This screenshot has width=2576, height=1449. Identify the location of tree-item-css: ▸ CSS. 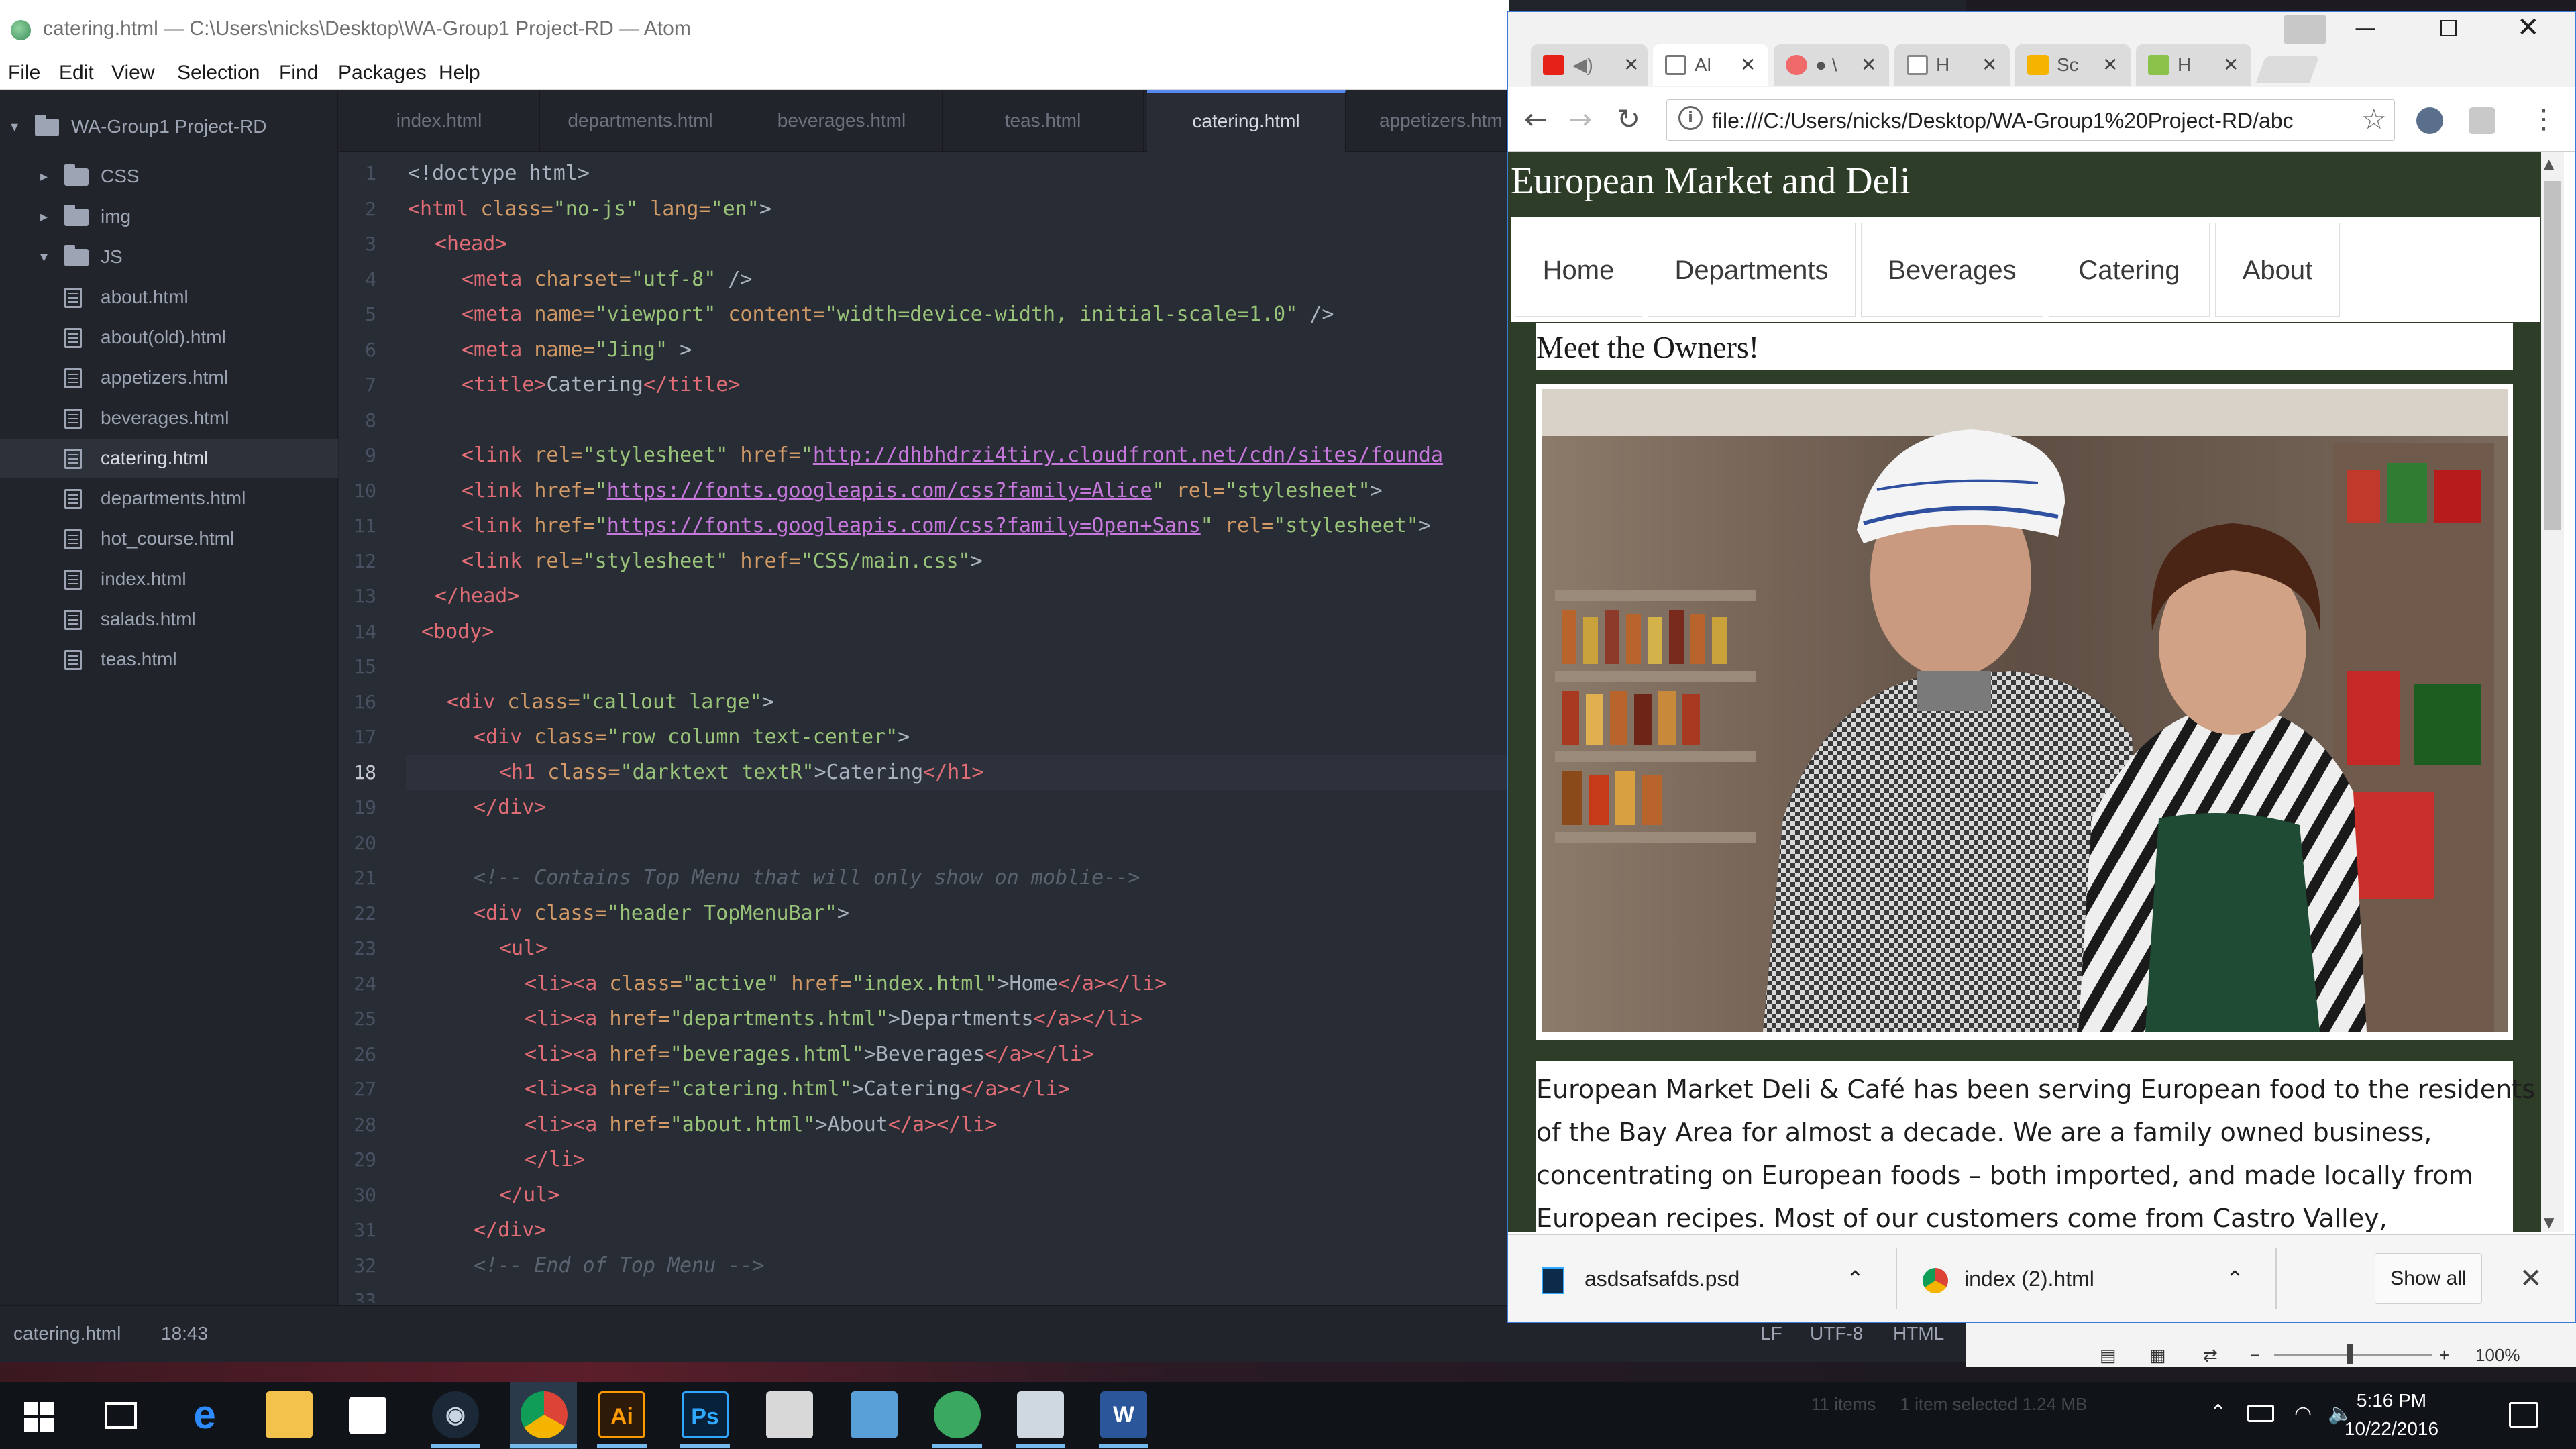
(169, 176).